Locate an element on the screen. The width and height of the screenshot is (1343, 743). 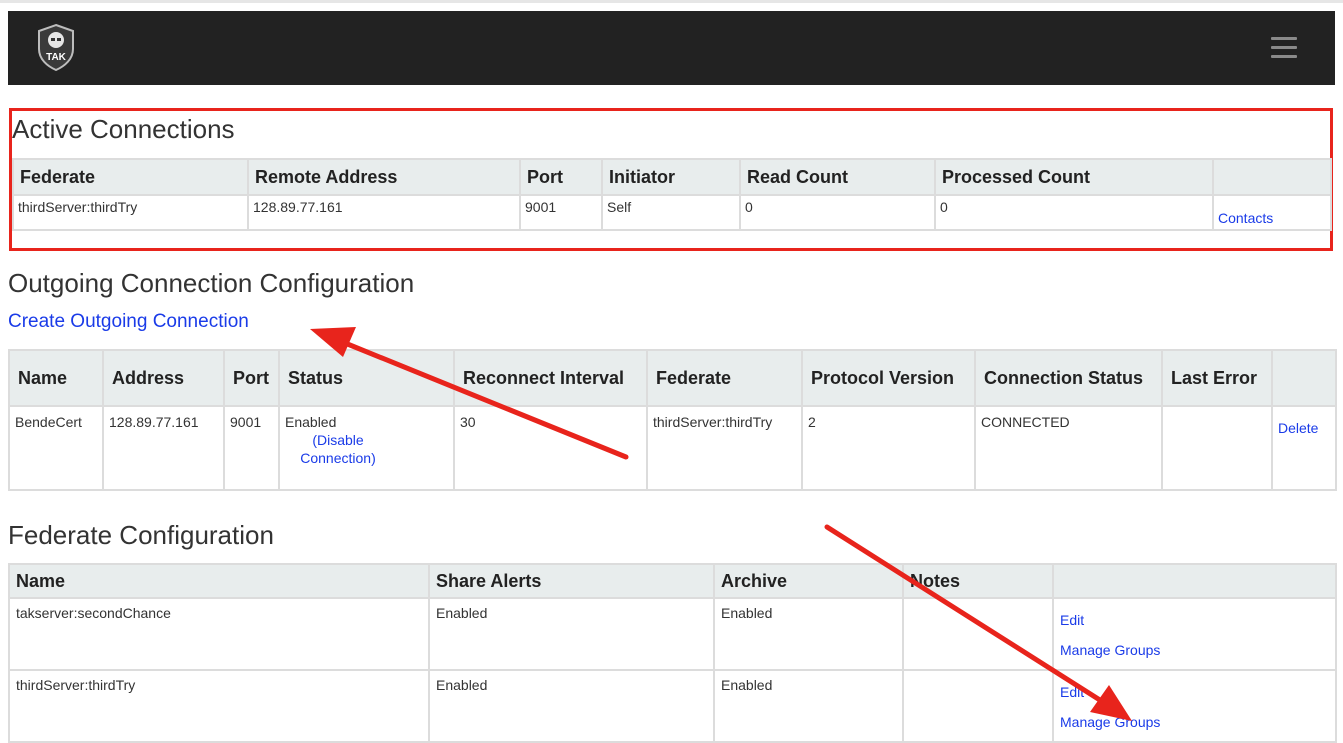
disable-connection-link: (Disable Connection) is located at coordinates (334, 449).